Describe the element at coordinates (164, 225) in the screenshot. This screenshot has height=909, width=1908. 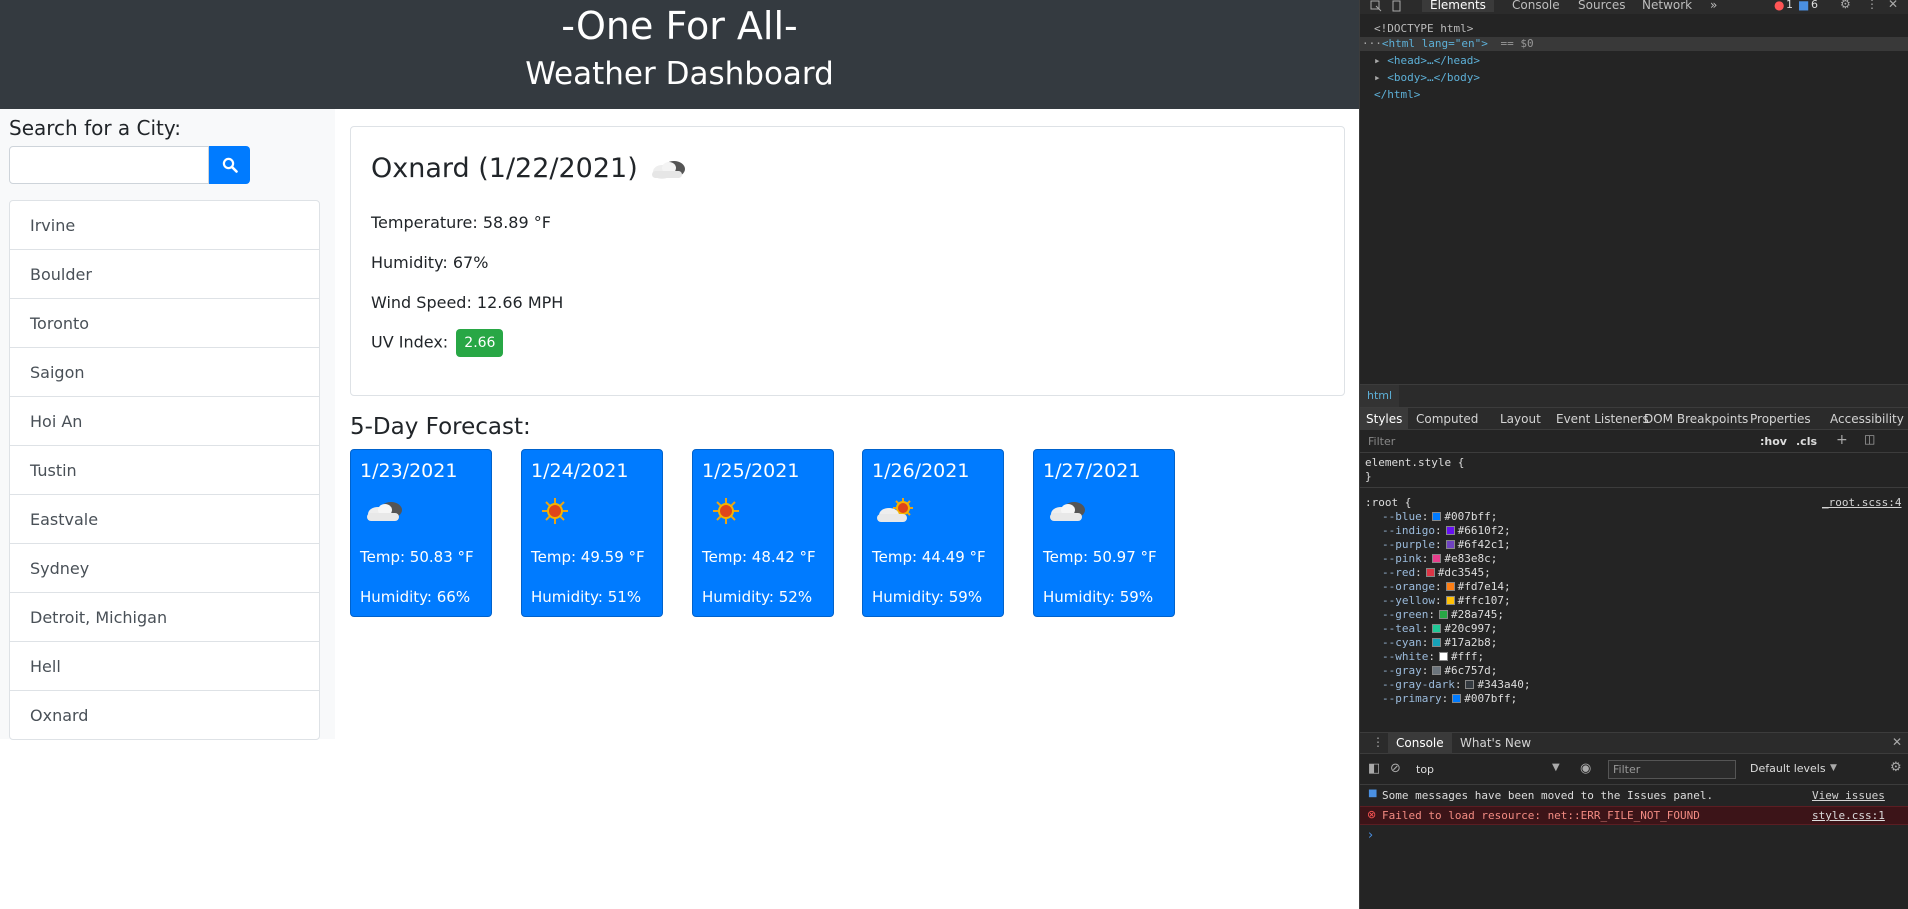
I see `city-item: Irvine` at that location.